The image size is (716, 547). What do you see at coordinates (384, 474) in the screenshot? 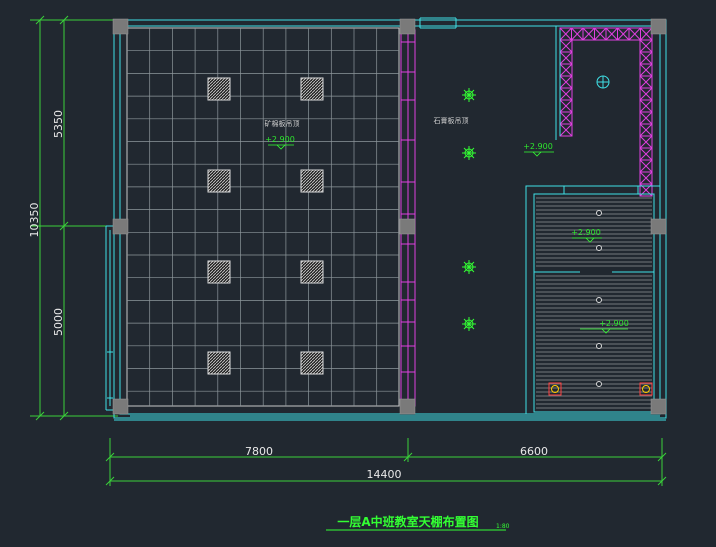
I see `dim-bottom-total: 14400` at bounding box center [384, 474].